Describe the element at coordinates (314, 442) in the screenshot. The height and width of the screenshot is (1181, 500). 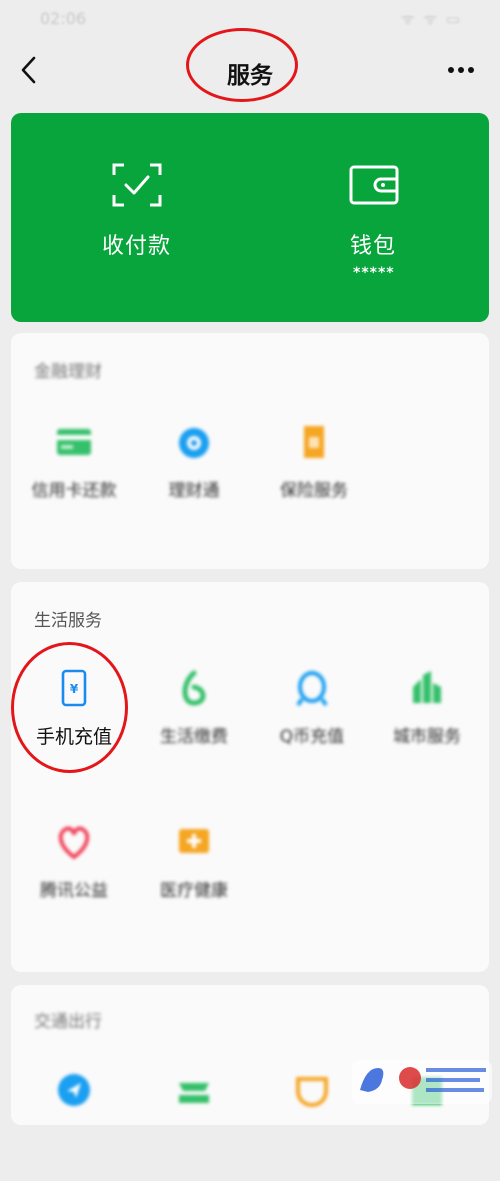
I see `insurance-icon` at that location.